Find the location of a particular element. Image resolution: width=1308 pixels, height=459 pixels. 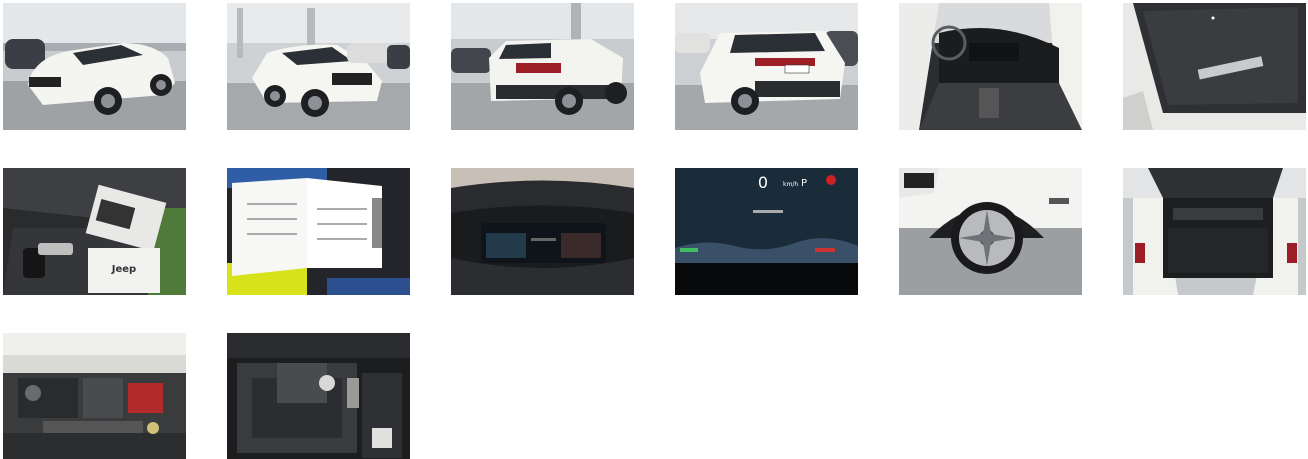

thumbnail-exterior-rear-right is located at coordinates (766, 66).